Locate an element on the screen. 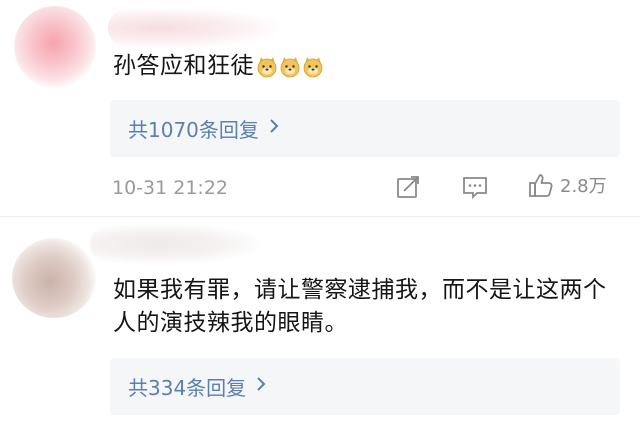  comment-text: 孙答应和狂徒 is located at coordinates (218, 66).